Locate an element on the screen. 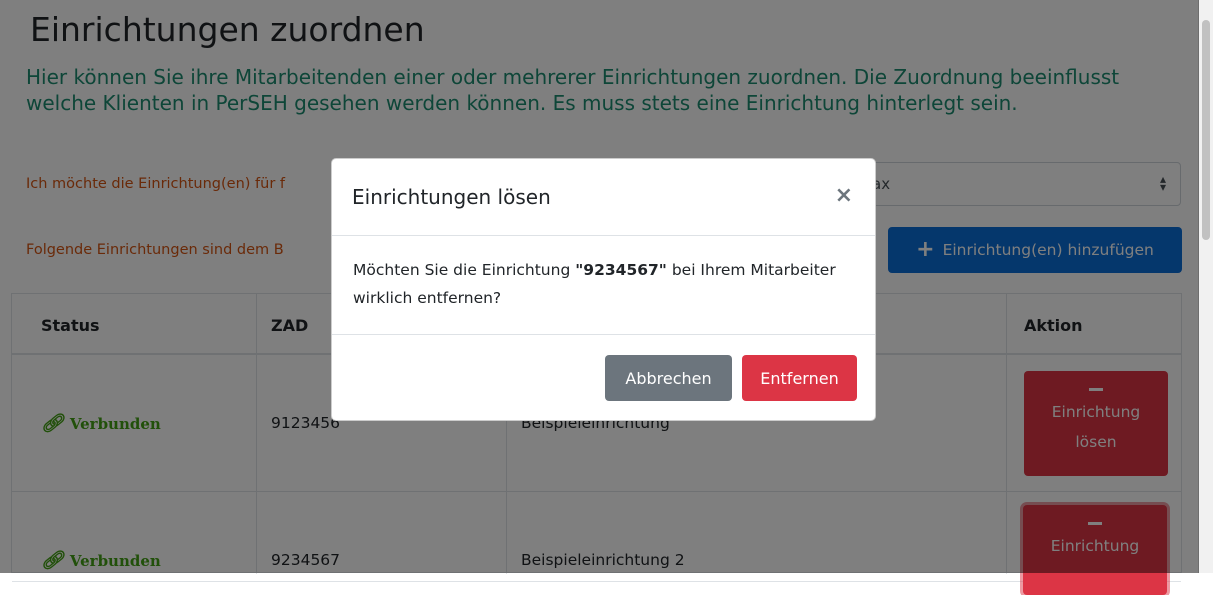 The height and width of the screenshot is (595, 1213). cancel-button: Abbrechen is located at coordinates (668, 378).